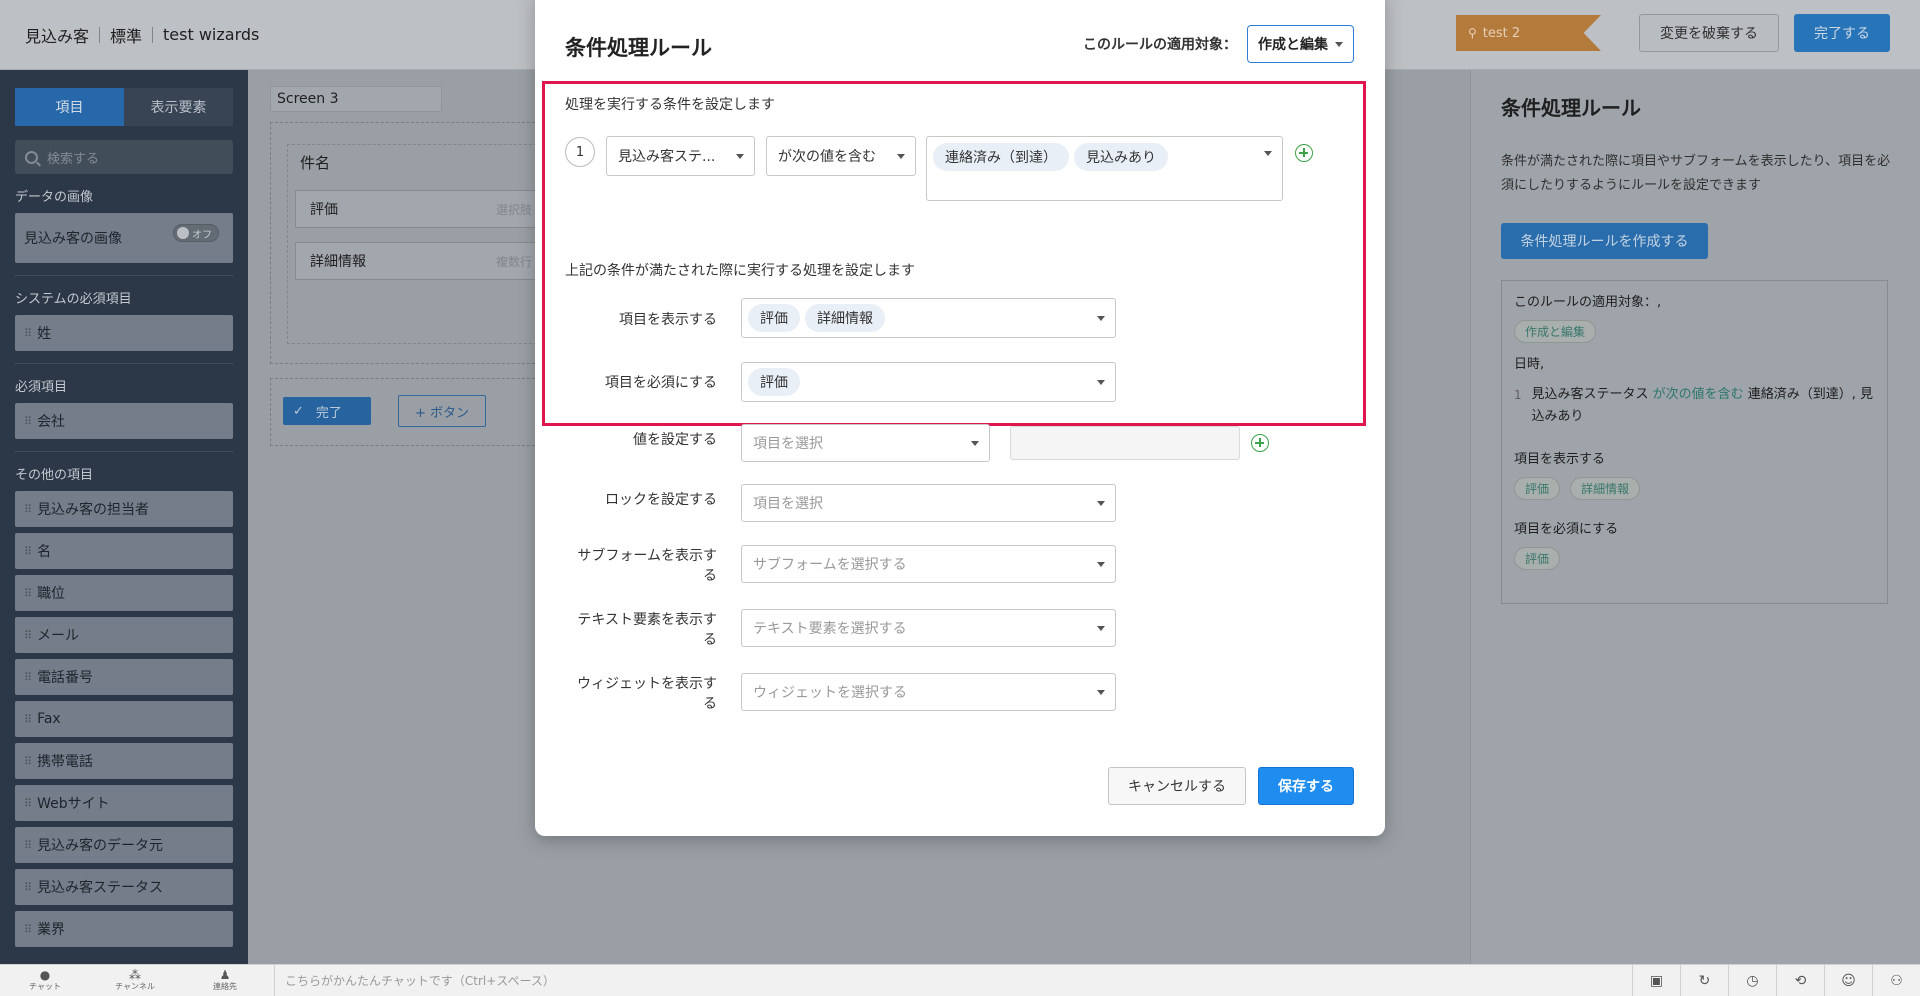 The image size is (1920, 996). Describe the element at coordinates (1656, 980) in the screenshot. I see `screen-share-icon: ▣` at that location.